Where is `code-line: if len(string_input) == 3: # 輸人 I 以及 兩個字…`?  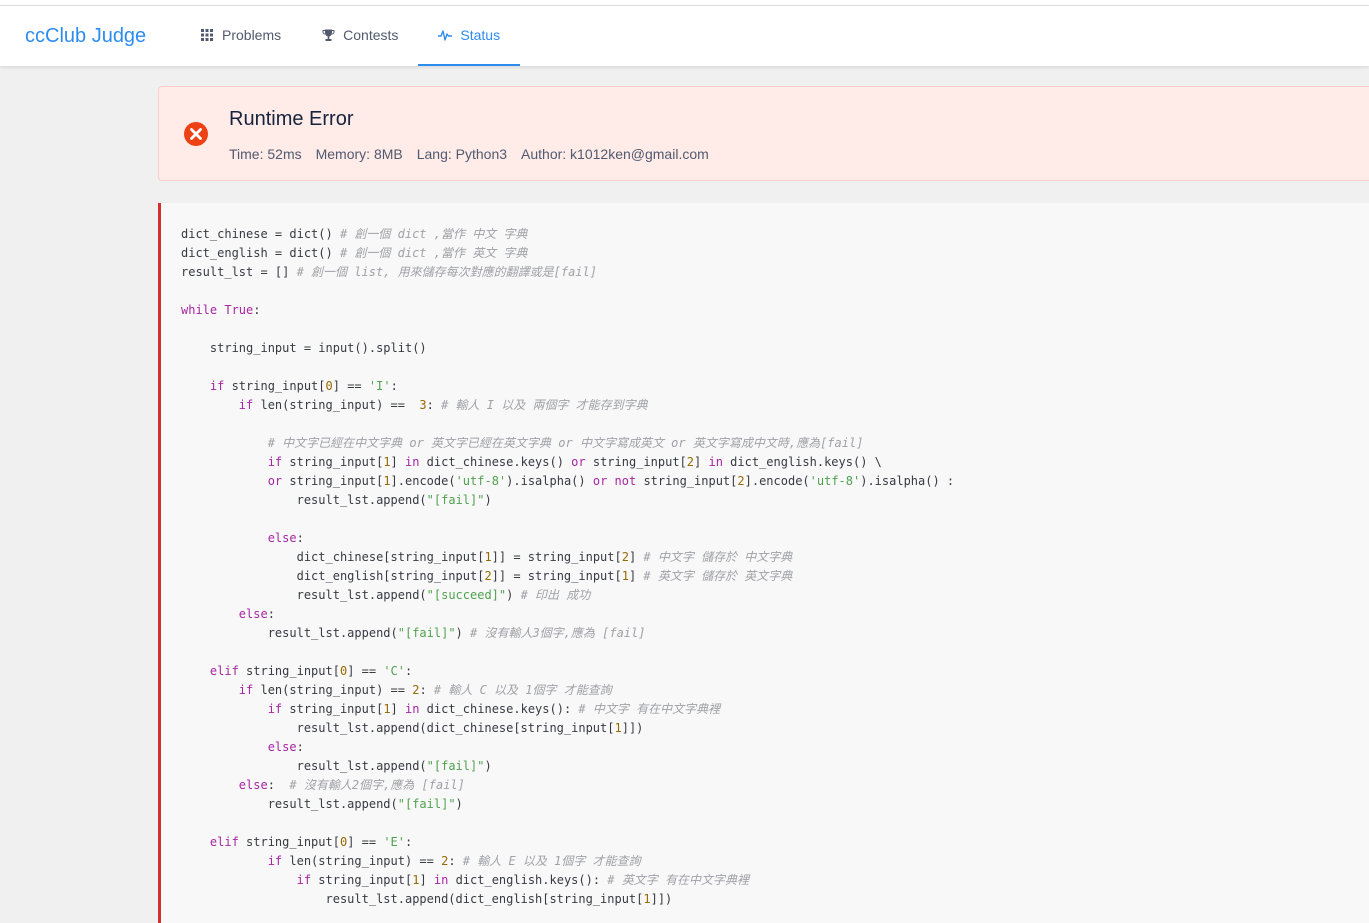 code-line: if len(string_input) == 3: # 輸人 I 以及 兩個字… is located at coordinates (443, 405).